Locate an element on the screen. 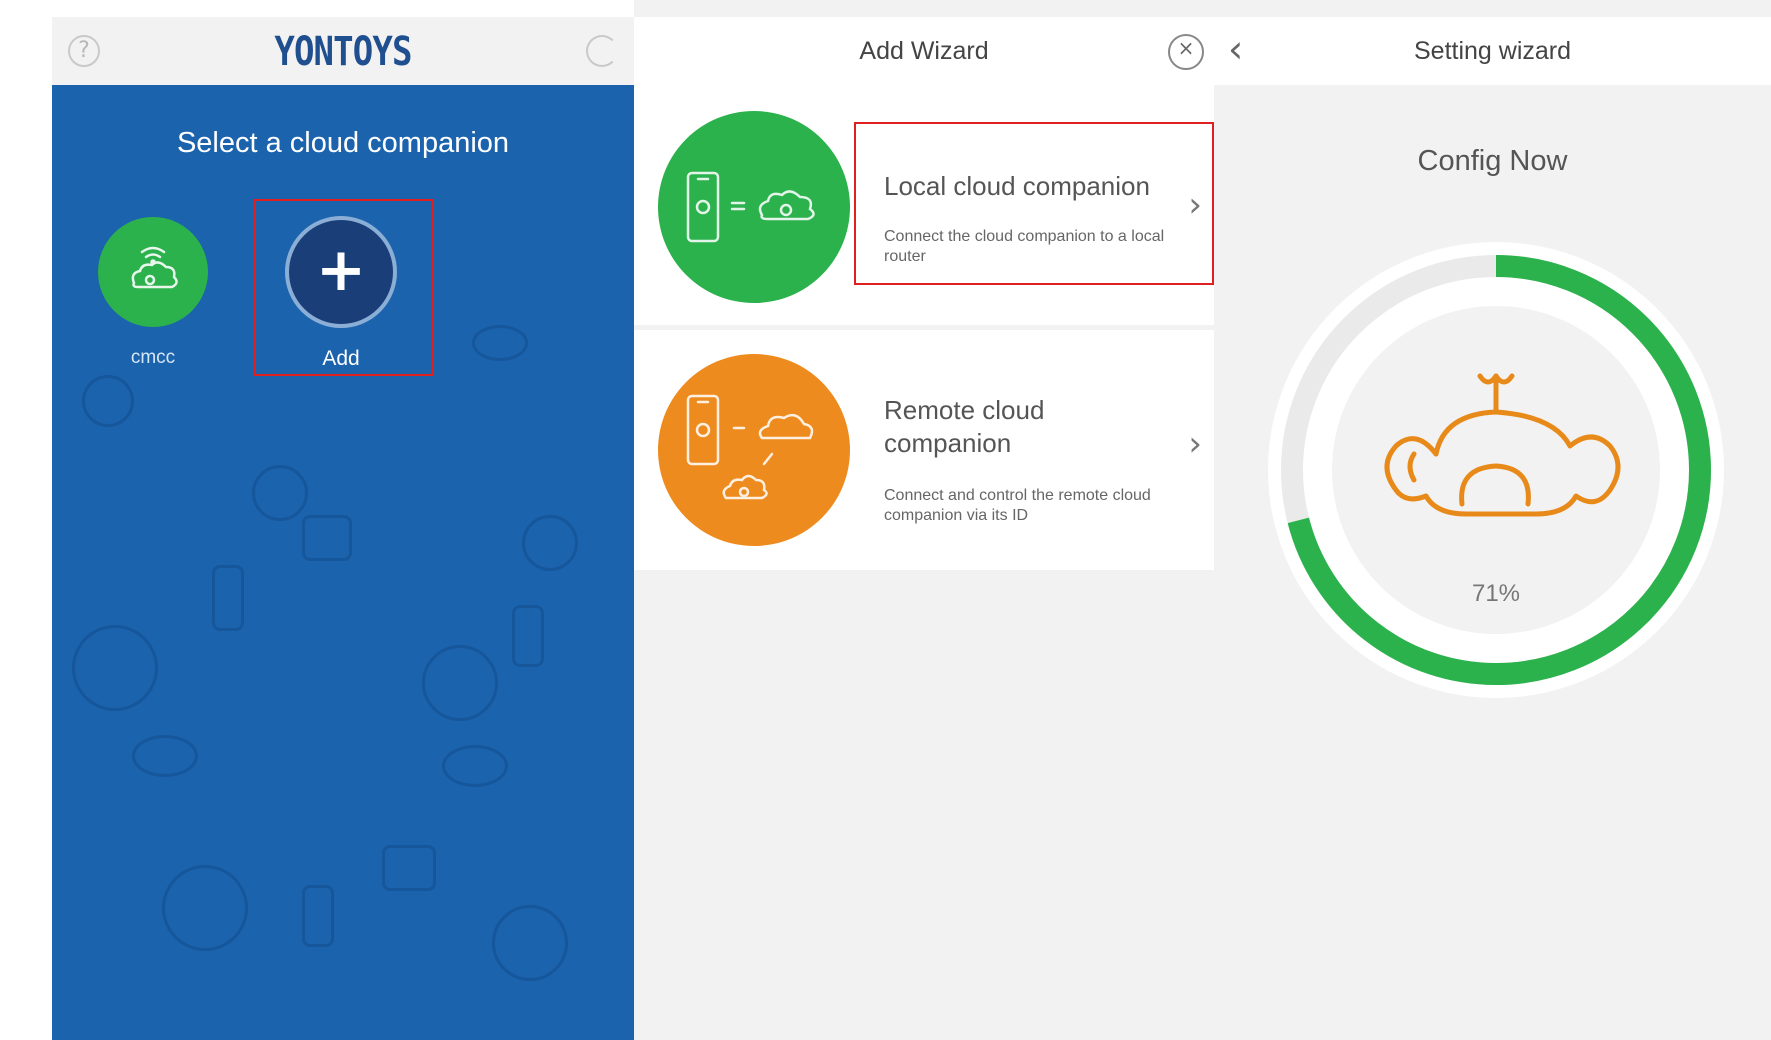  plus-icon: + is located at coordinates (341, 270).